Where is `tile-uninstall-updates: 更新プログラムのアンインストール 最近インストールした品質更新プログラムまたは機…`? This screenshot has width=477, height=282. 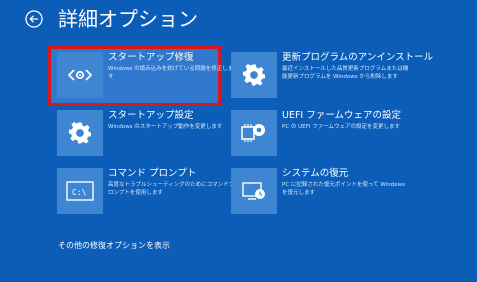
tile-uninstall-updates: 更新プログラムのアンインストール 最近インストールした品質更新プログラムまたは機… is located at coordinates (332, 78).